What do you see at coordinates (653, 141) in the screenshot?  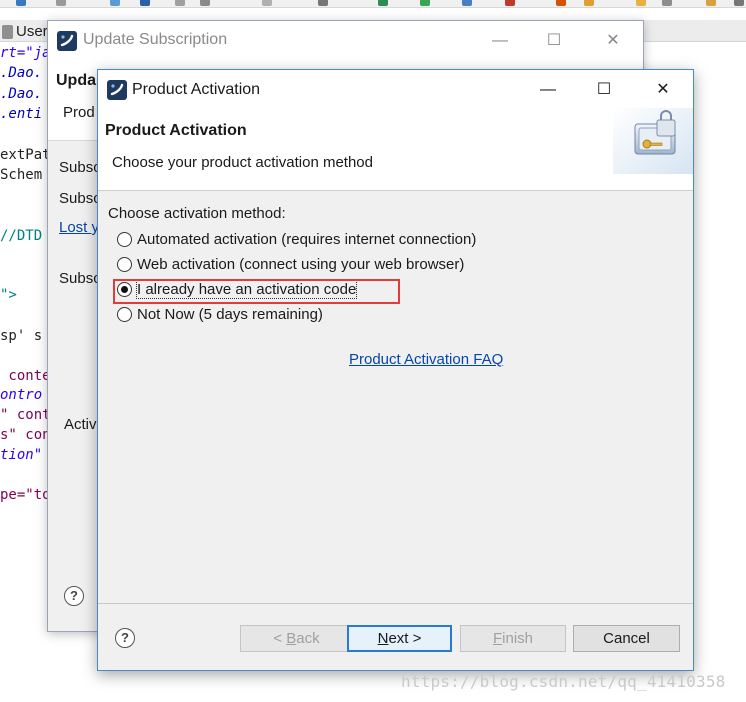 I see `license-key-icon` at bounding box center [653, 141].